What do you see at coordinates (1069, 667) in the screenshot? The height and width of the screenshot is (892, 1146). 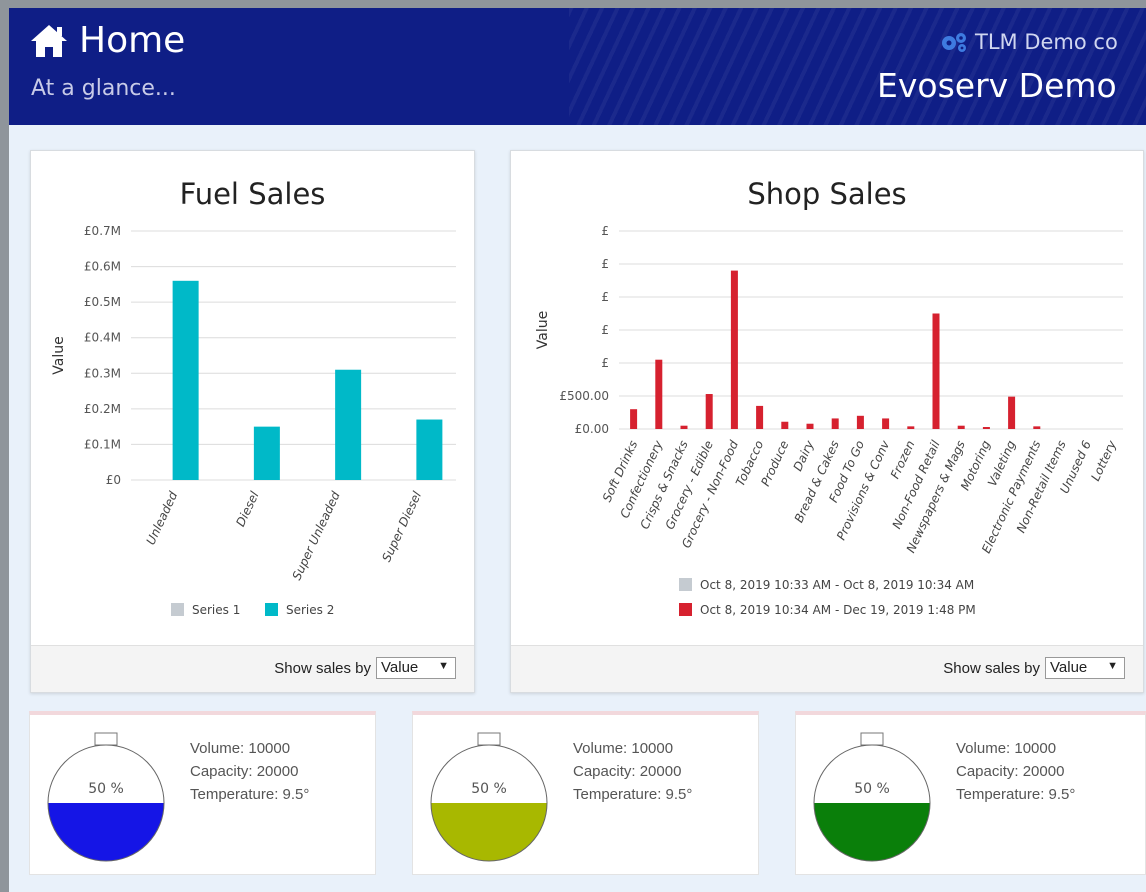 I see `shop-sales-by-value: Value` at bounding box center [1069, 667].